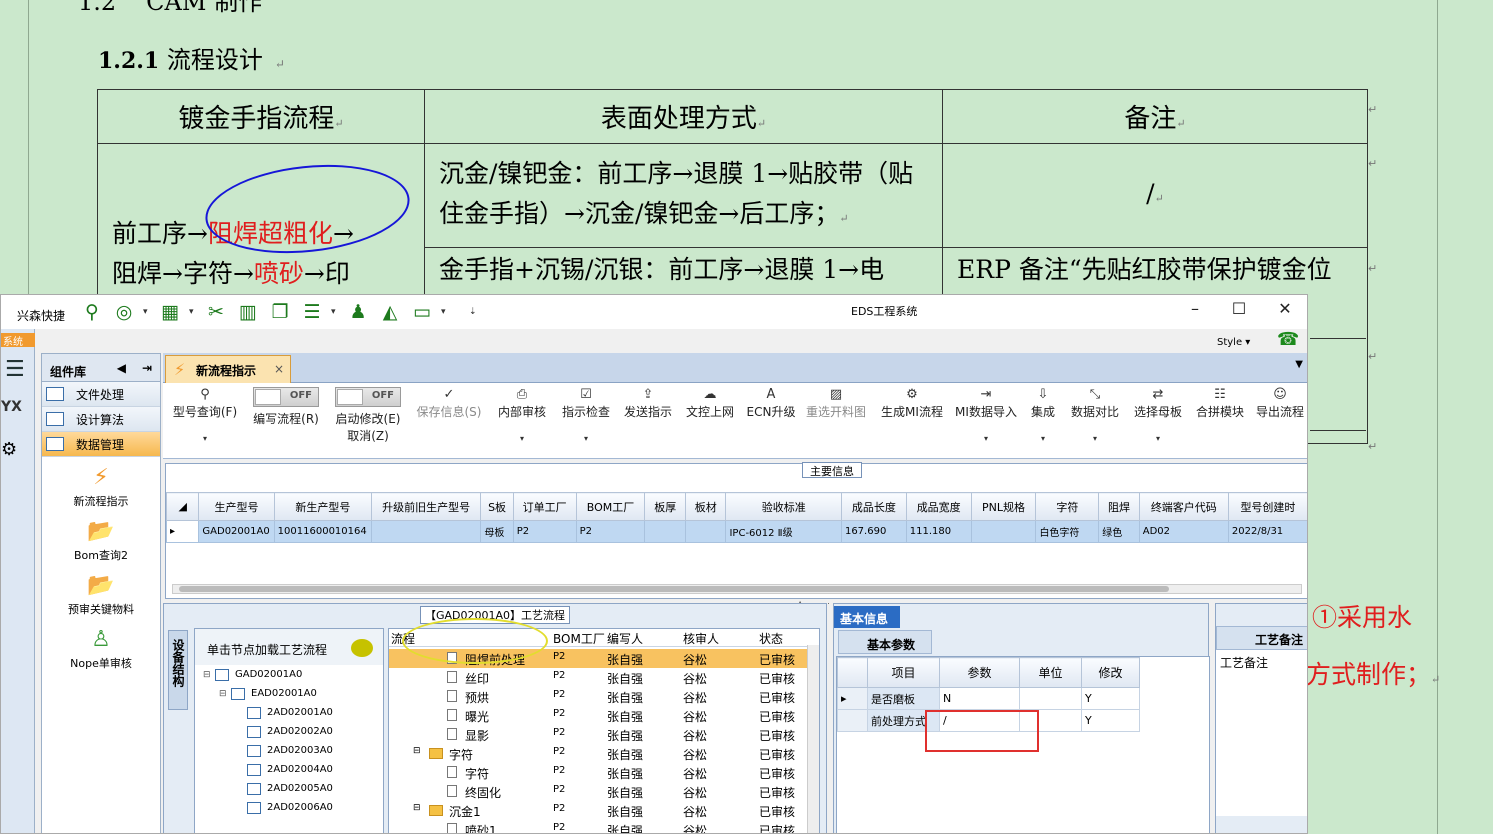  What do you see at coordinates (599, 677) in the screenshot?
I see `flow-row: 丝印 P2 张自强 谷松 已审核` at bounding box center [599, 677].